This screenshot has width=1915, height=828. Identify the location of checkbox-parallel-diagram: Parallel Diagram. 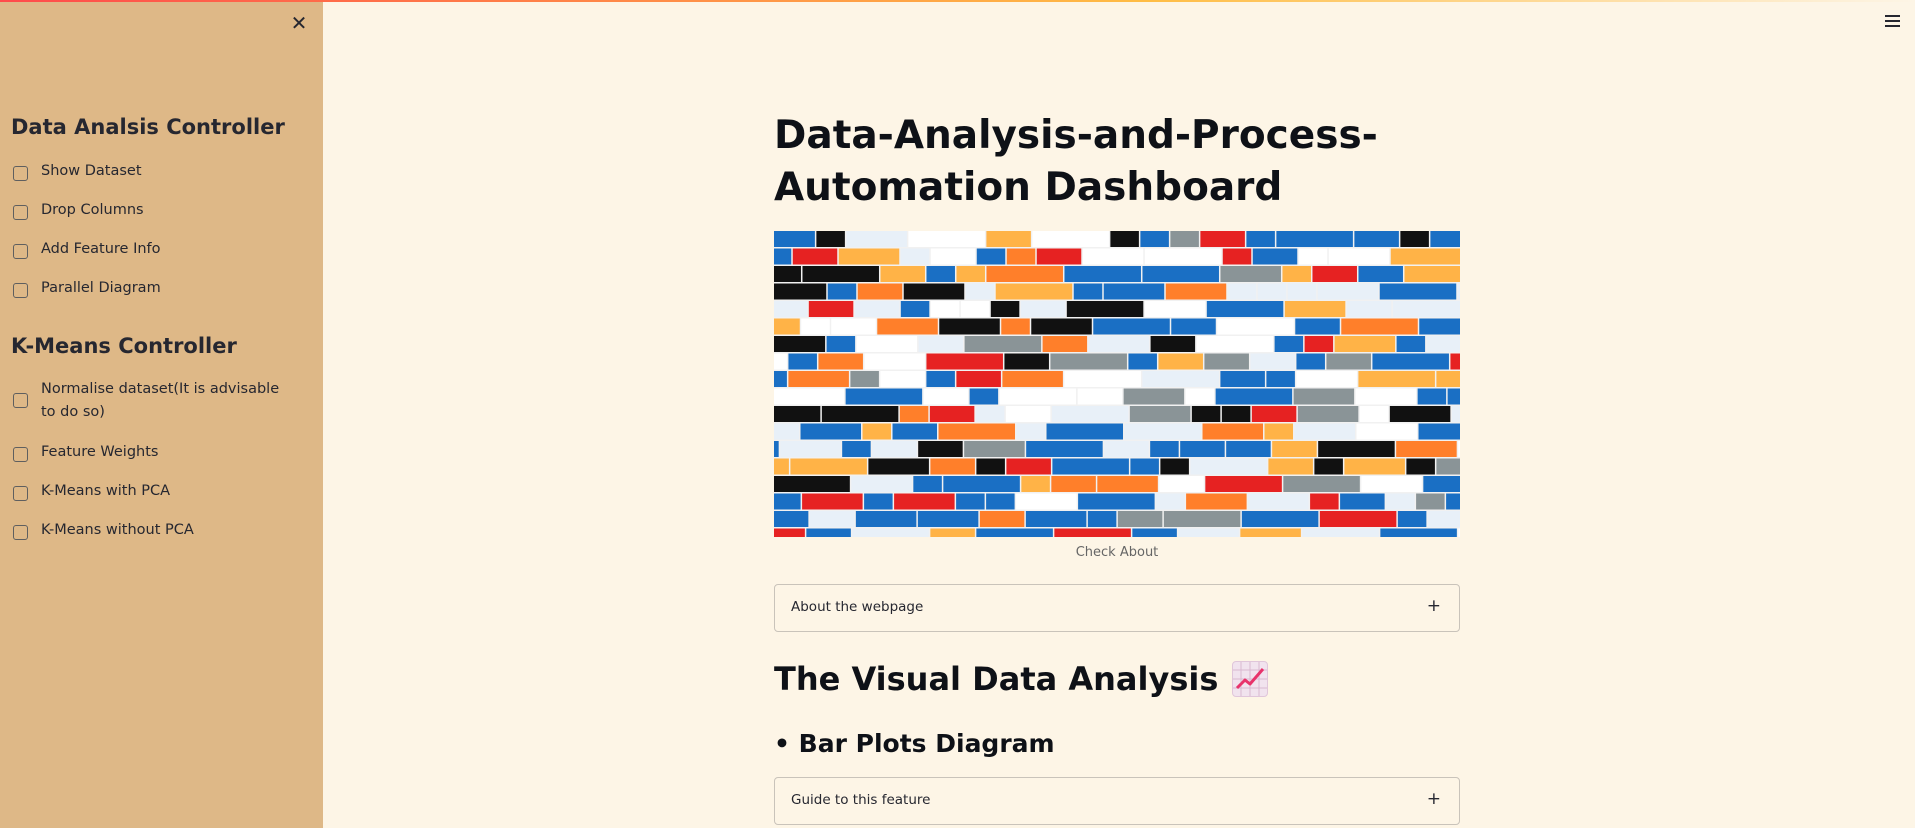
(158, 290).